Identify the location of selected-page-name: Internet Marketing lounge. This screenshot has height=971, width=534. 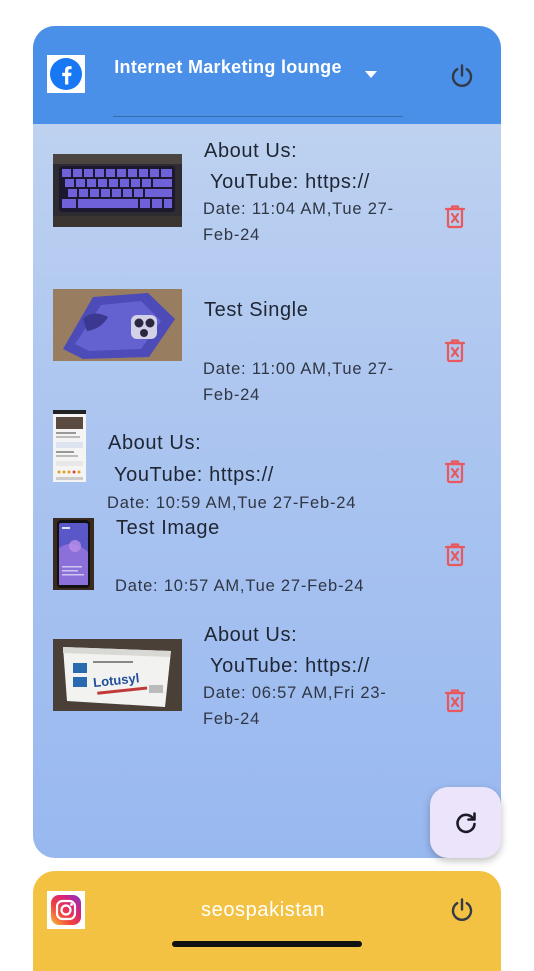
(228, 67).